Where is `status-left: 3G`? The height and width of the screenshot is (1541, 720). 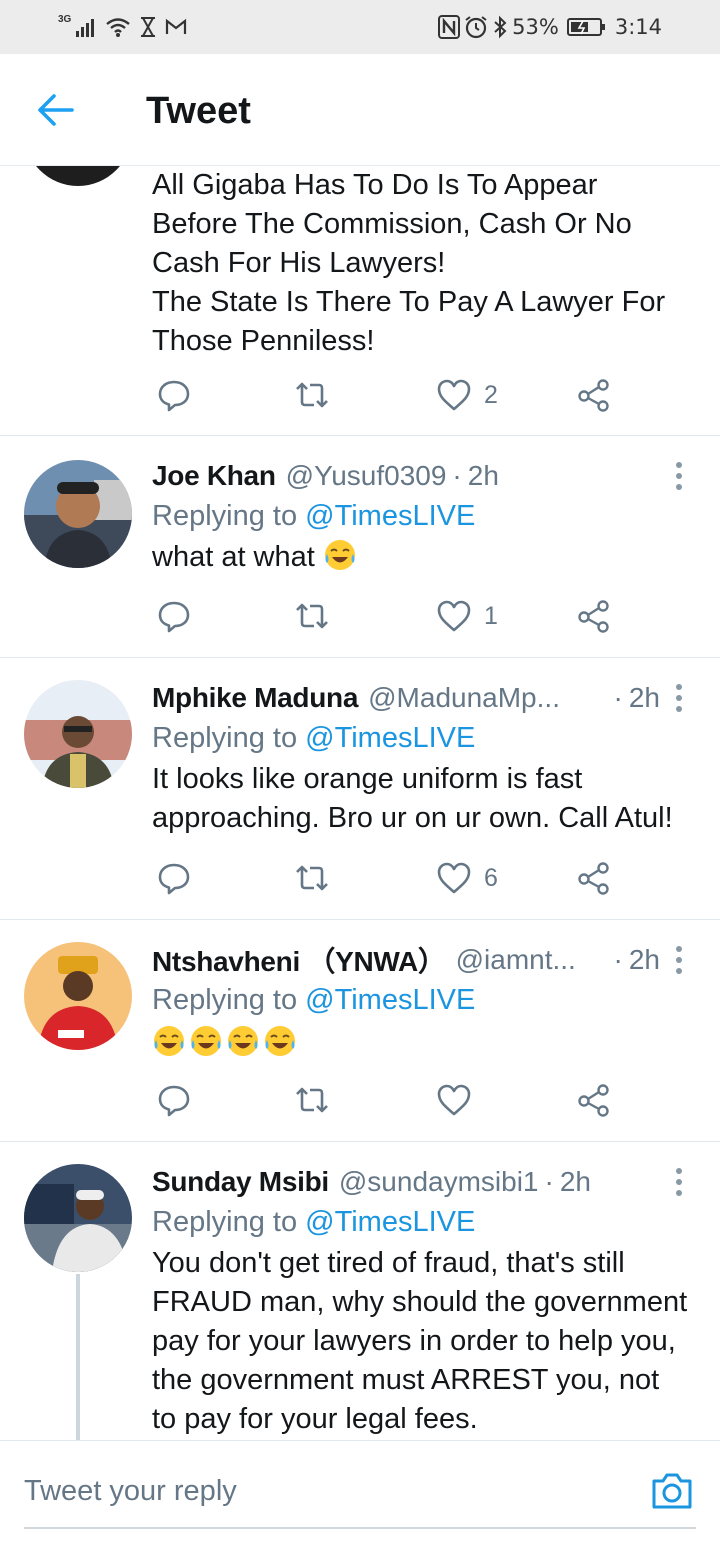 status-left: 3G is located at coordinates (122, 27).